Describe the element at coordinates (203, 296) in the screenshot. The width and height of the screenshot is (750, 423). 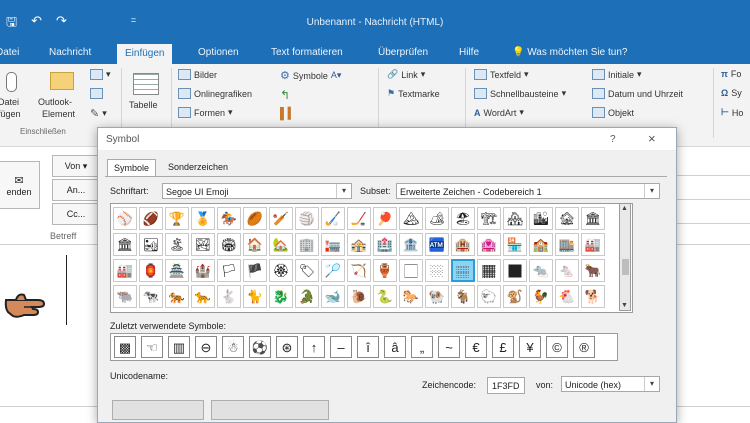
I see `symbol-cell: 🐆` at that location.